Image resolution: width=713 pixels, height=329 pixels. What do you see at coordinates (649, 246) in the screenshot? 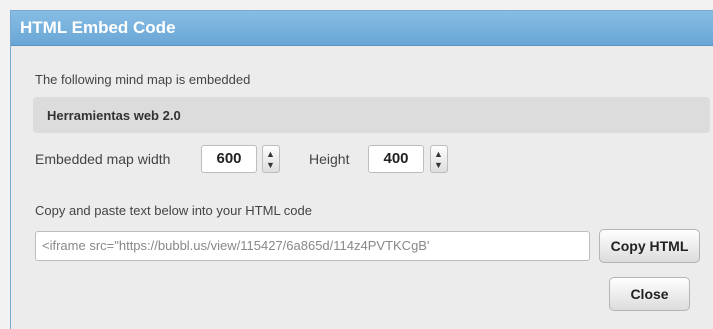
I see `copy-html-button: Copy HTML` at bounding box center [649, 246].